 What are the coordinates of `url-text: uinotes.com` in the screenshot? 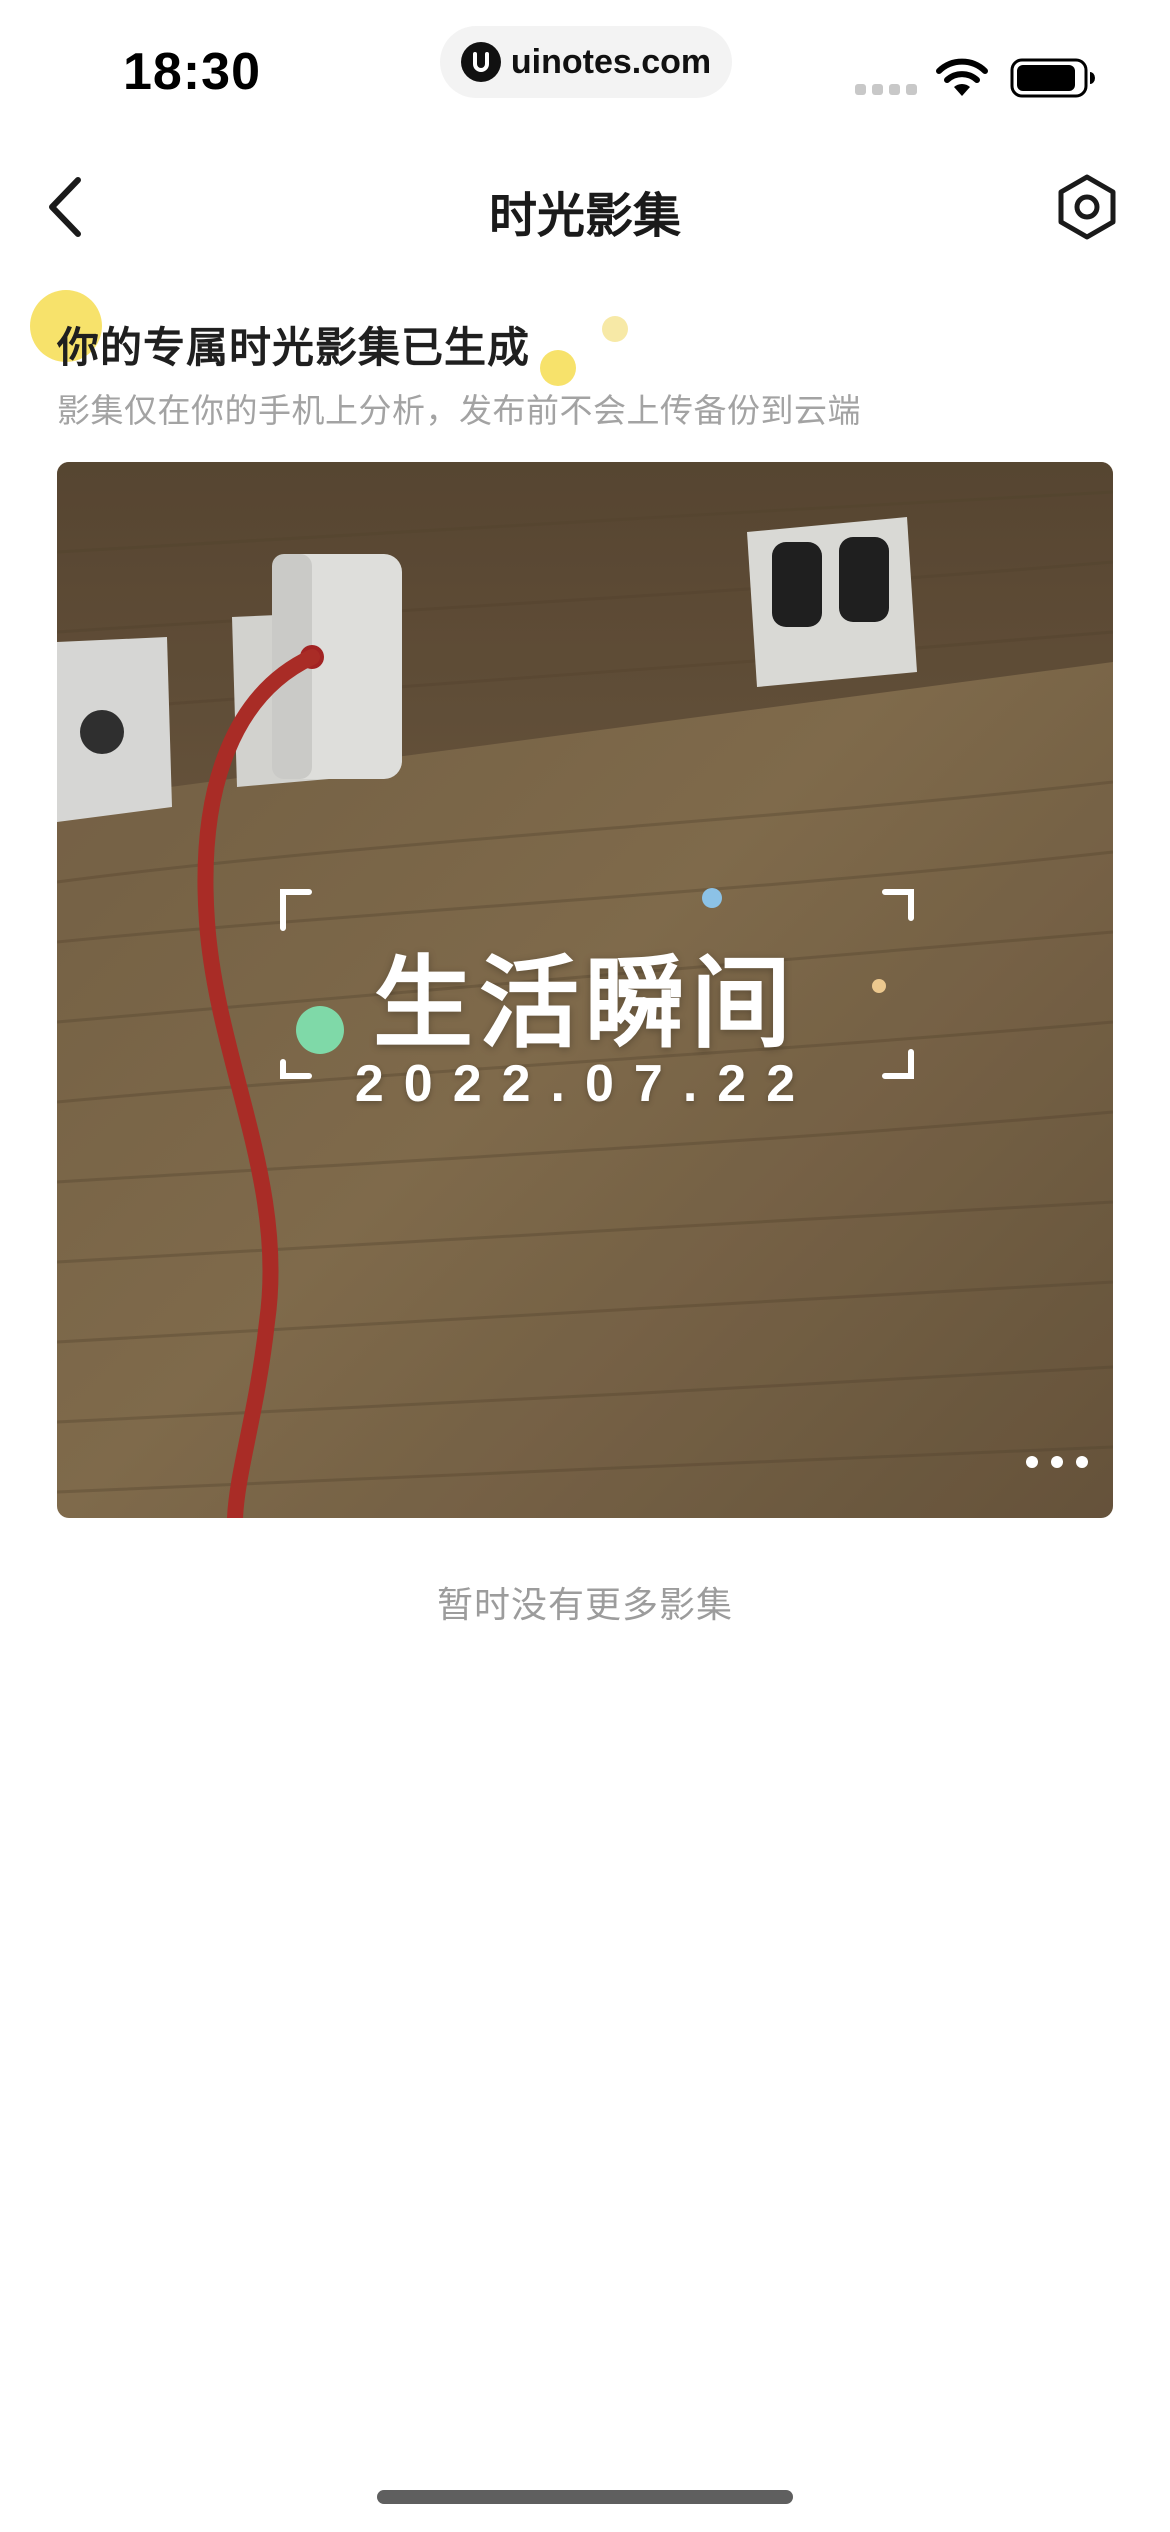 It's located at (611, 61).